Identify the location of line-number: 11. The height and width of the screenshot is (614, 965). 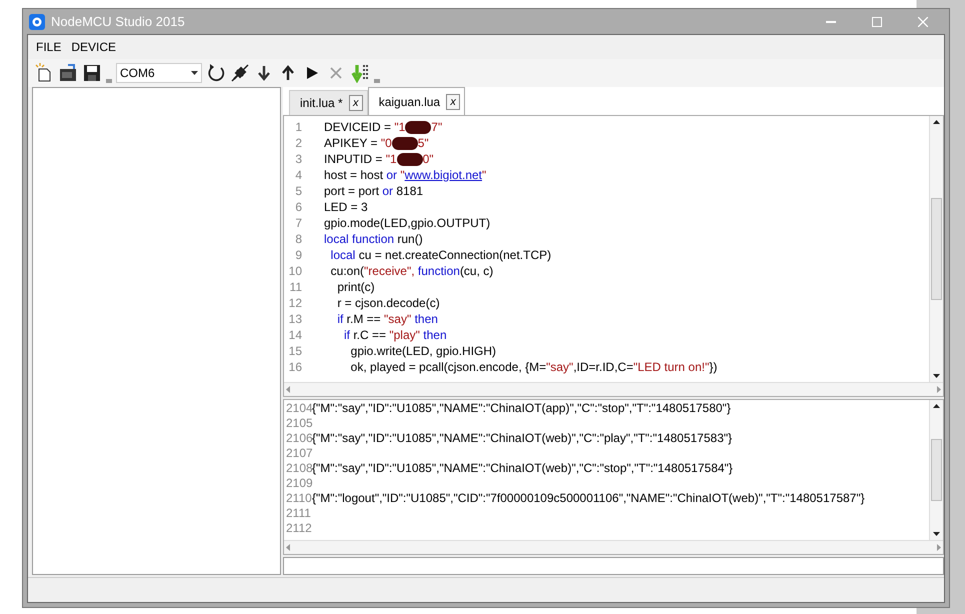
(295, 287).